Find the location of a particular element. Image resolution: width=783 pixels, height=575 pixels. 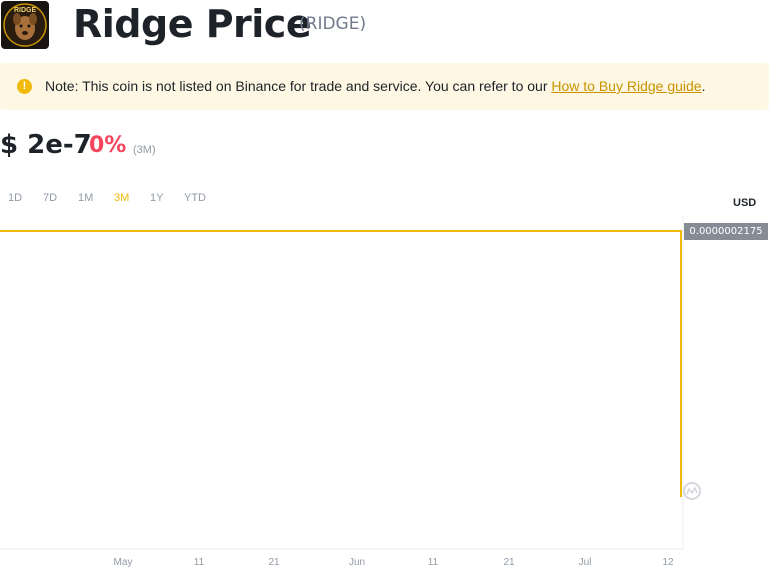

exclamation-icon: ! is located at coordinates (24, 86).